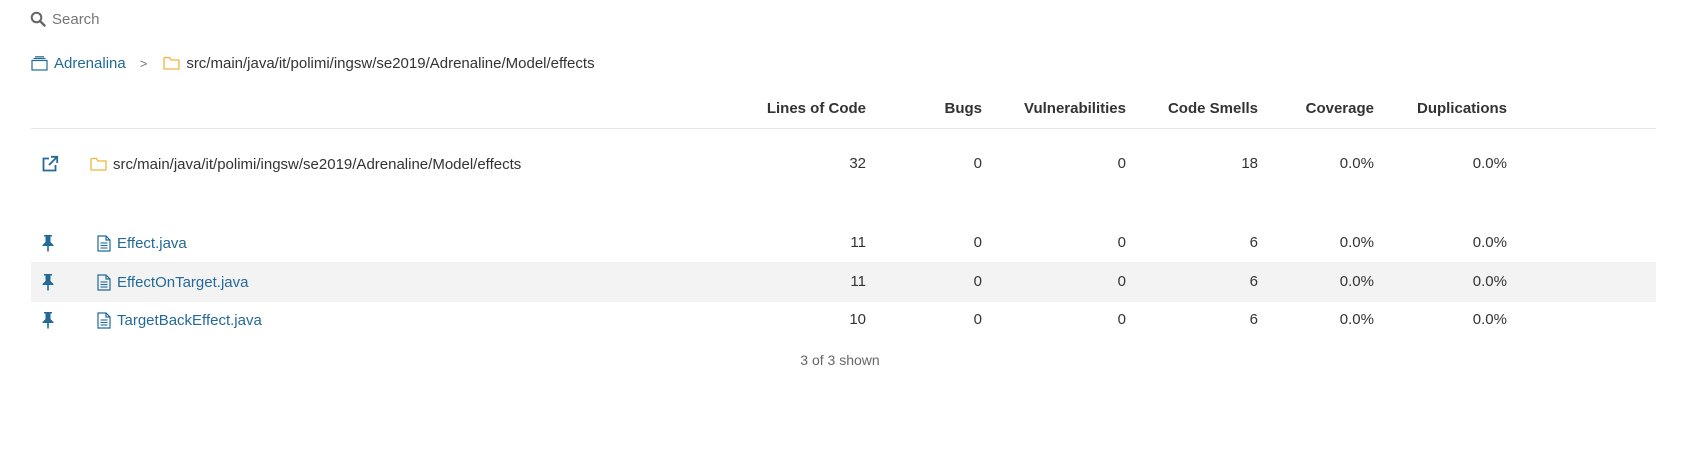 This screenshot has width=1684, height=464. Describe the element at coordinates (857, 163) in the screenshot. I see `cell-lines-of-code: 32` at that location.